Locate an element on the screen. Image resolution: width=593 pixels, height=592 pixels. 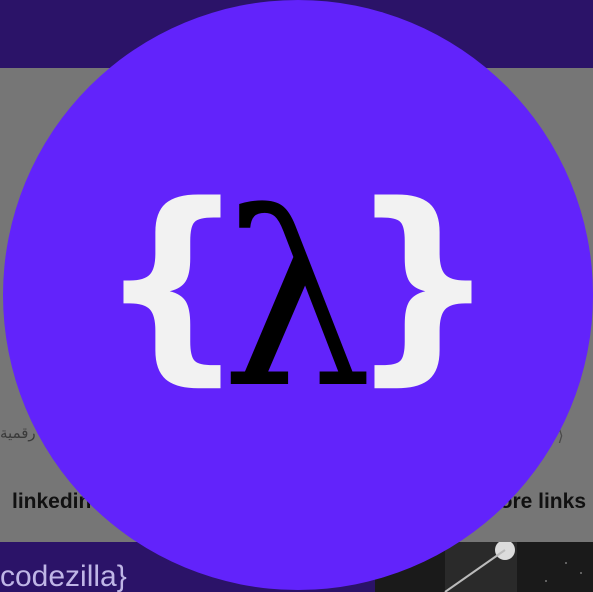
right-brace-icon: } is located at coordinates (423, 281).